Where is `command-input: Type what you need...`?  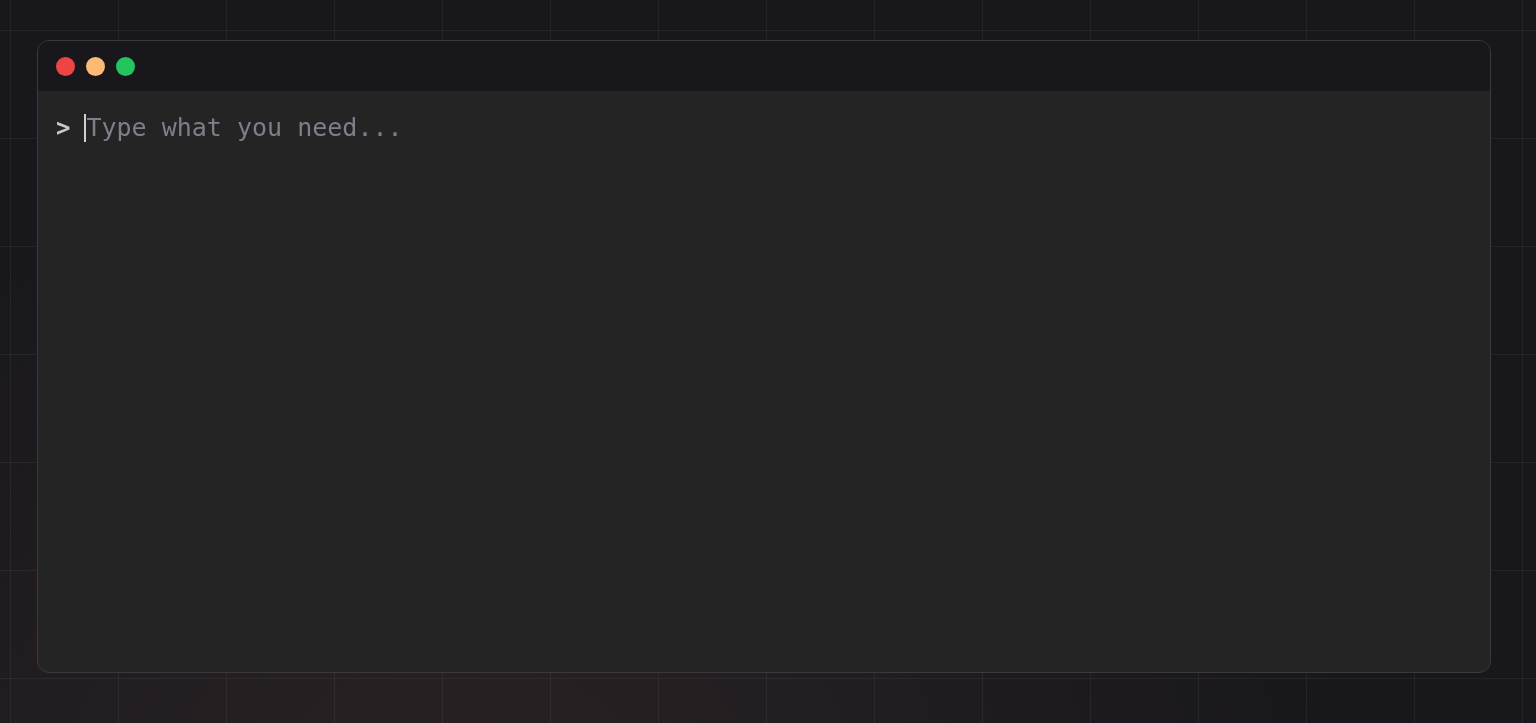 command-input: Type what you need... is located at coordinates (779, 127).